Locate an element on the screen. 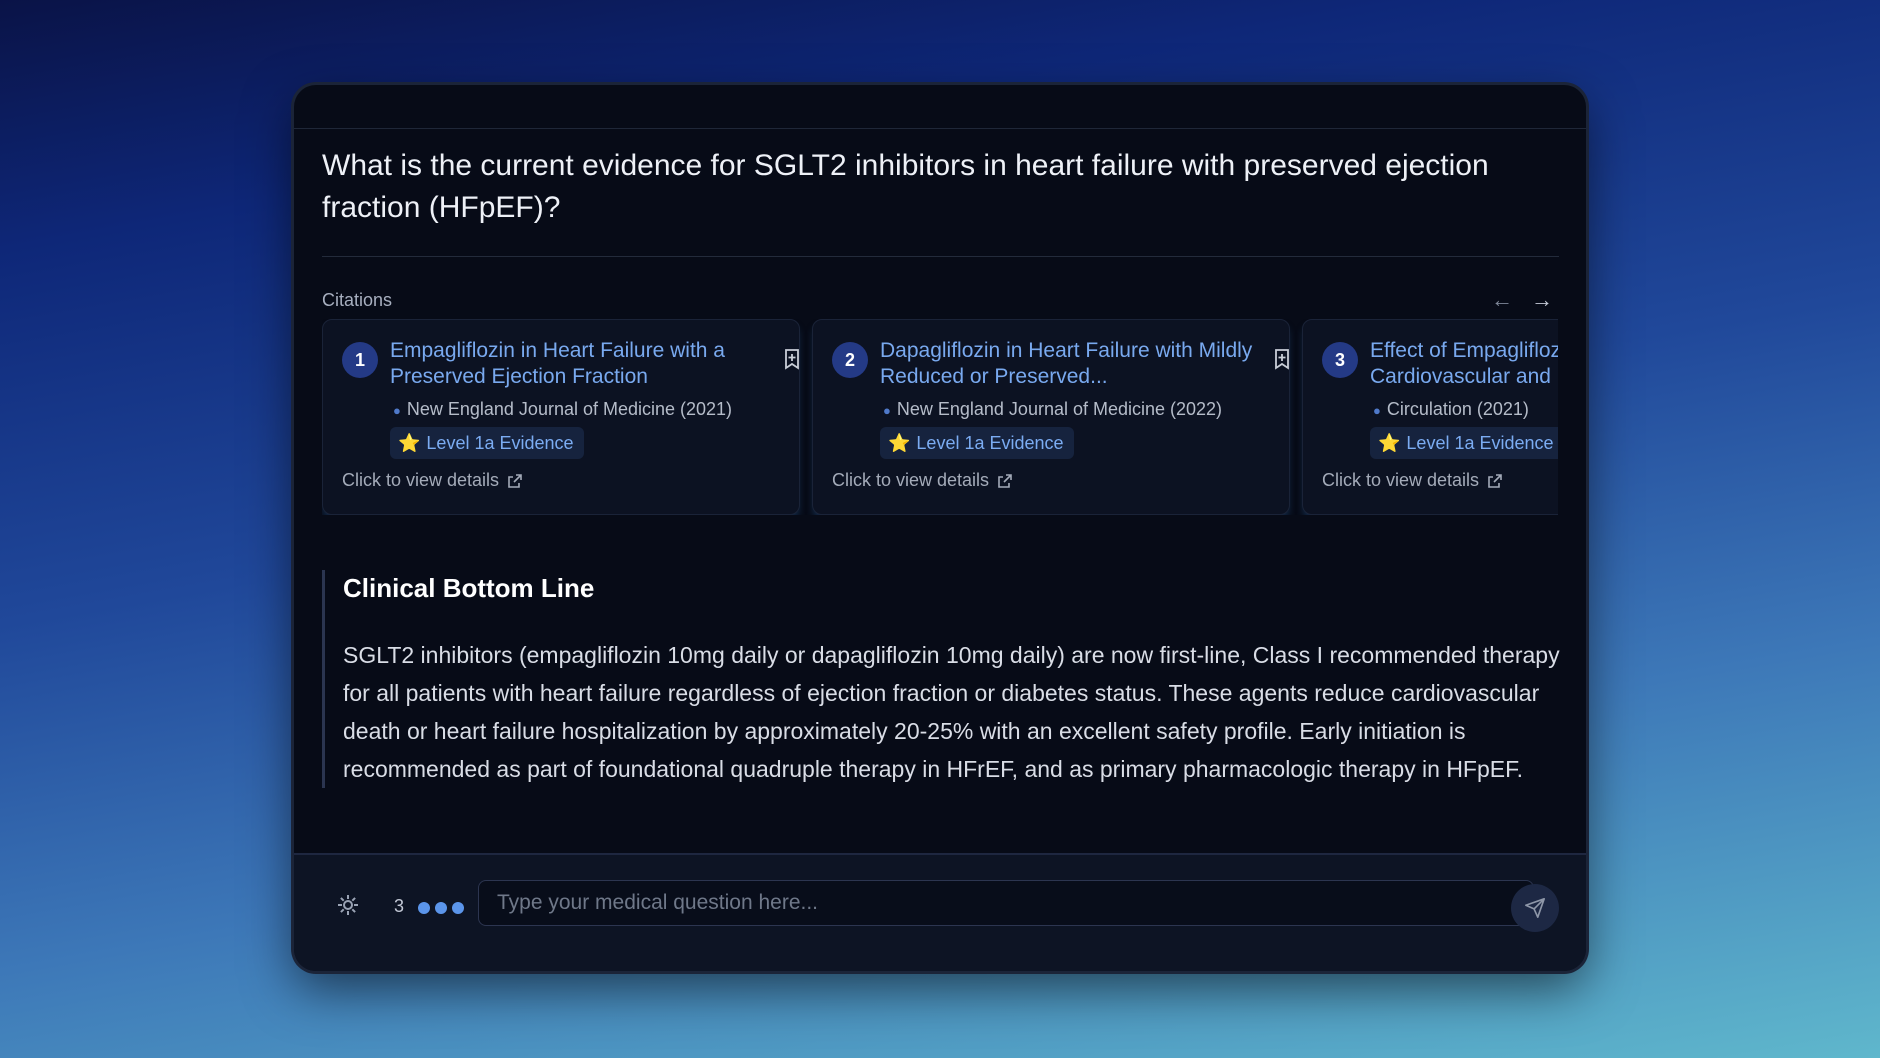 This screenshot has height=1058, width=1880. citations-header: Citations ← → is located at coordinates (940, 300).